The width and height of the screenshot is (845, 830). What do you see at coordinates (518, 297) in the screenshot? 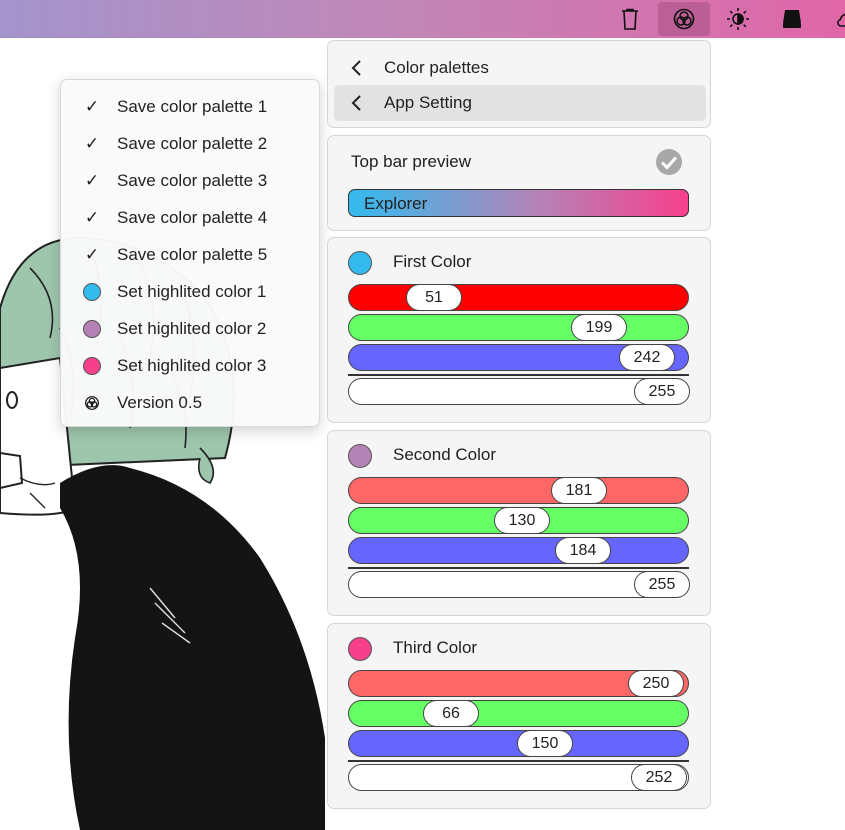
I see `red-slider: 51` at bounding box center [518, 297].